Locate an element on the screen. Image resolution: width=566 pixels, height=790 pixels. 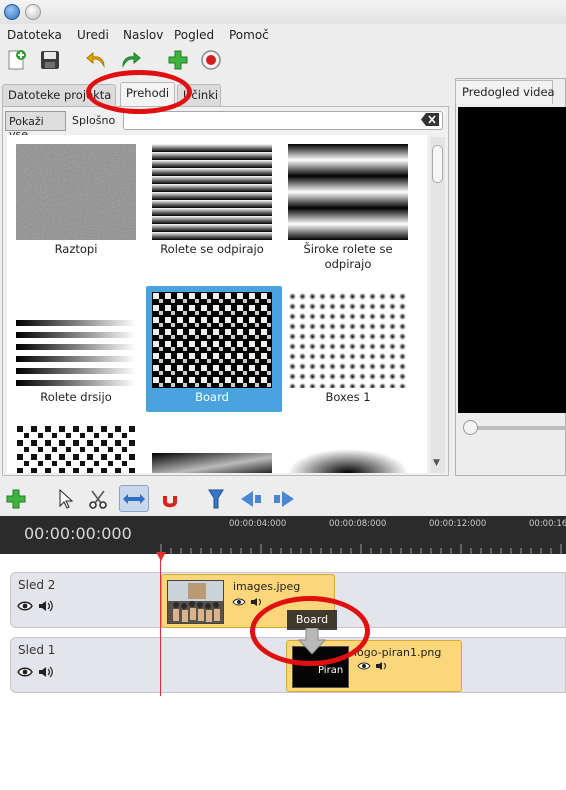
razor-icon is located at coordinates (98, 499).